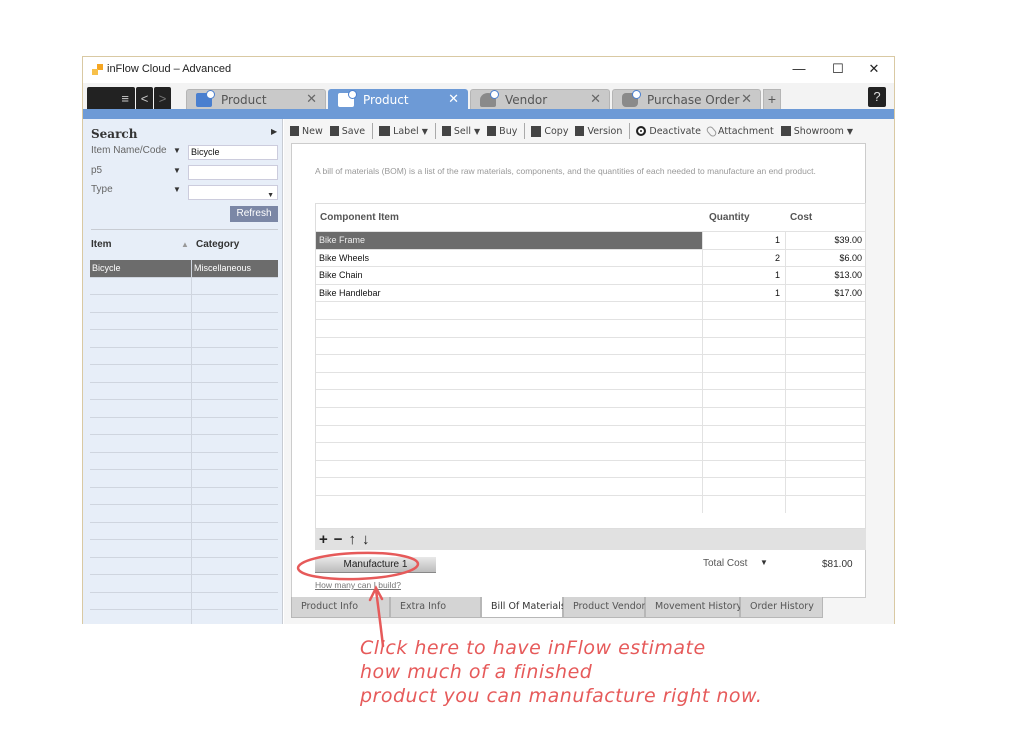 This screenshot has width=1024, height=734. Describe the element at coordinates (509, 293) in the screenshot. I see `component-item-cell: Bike Handlebar` at that location.